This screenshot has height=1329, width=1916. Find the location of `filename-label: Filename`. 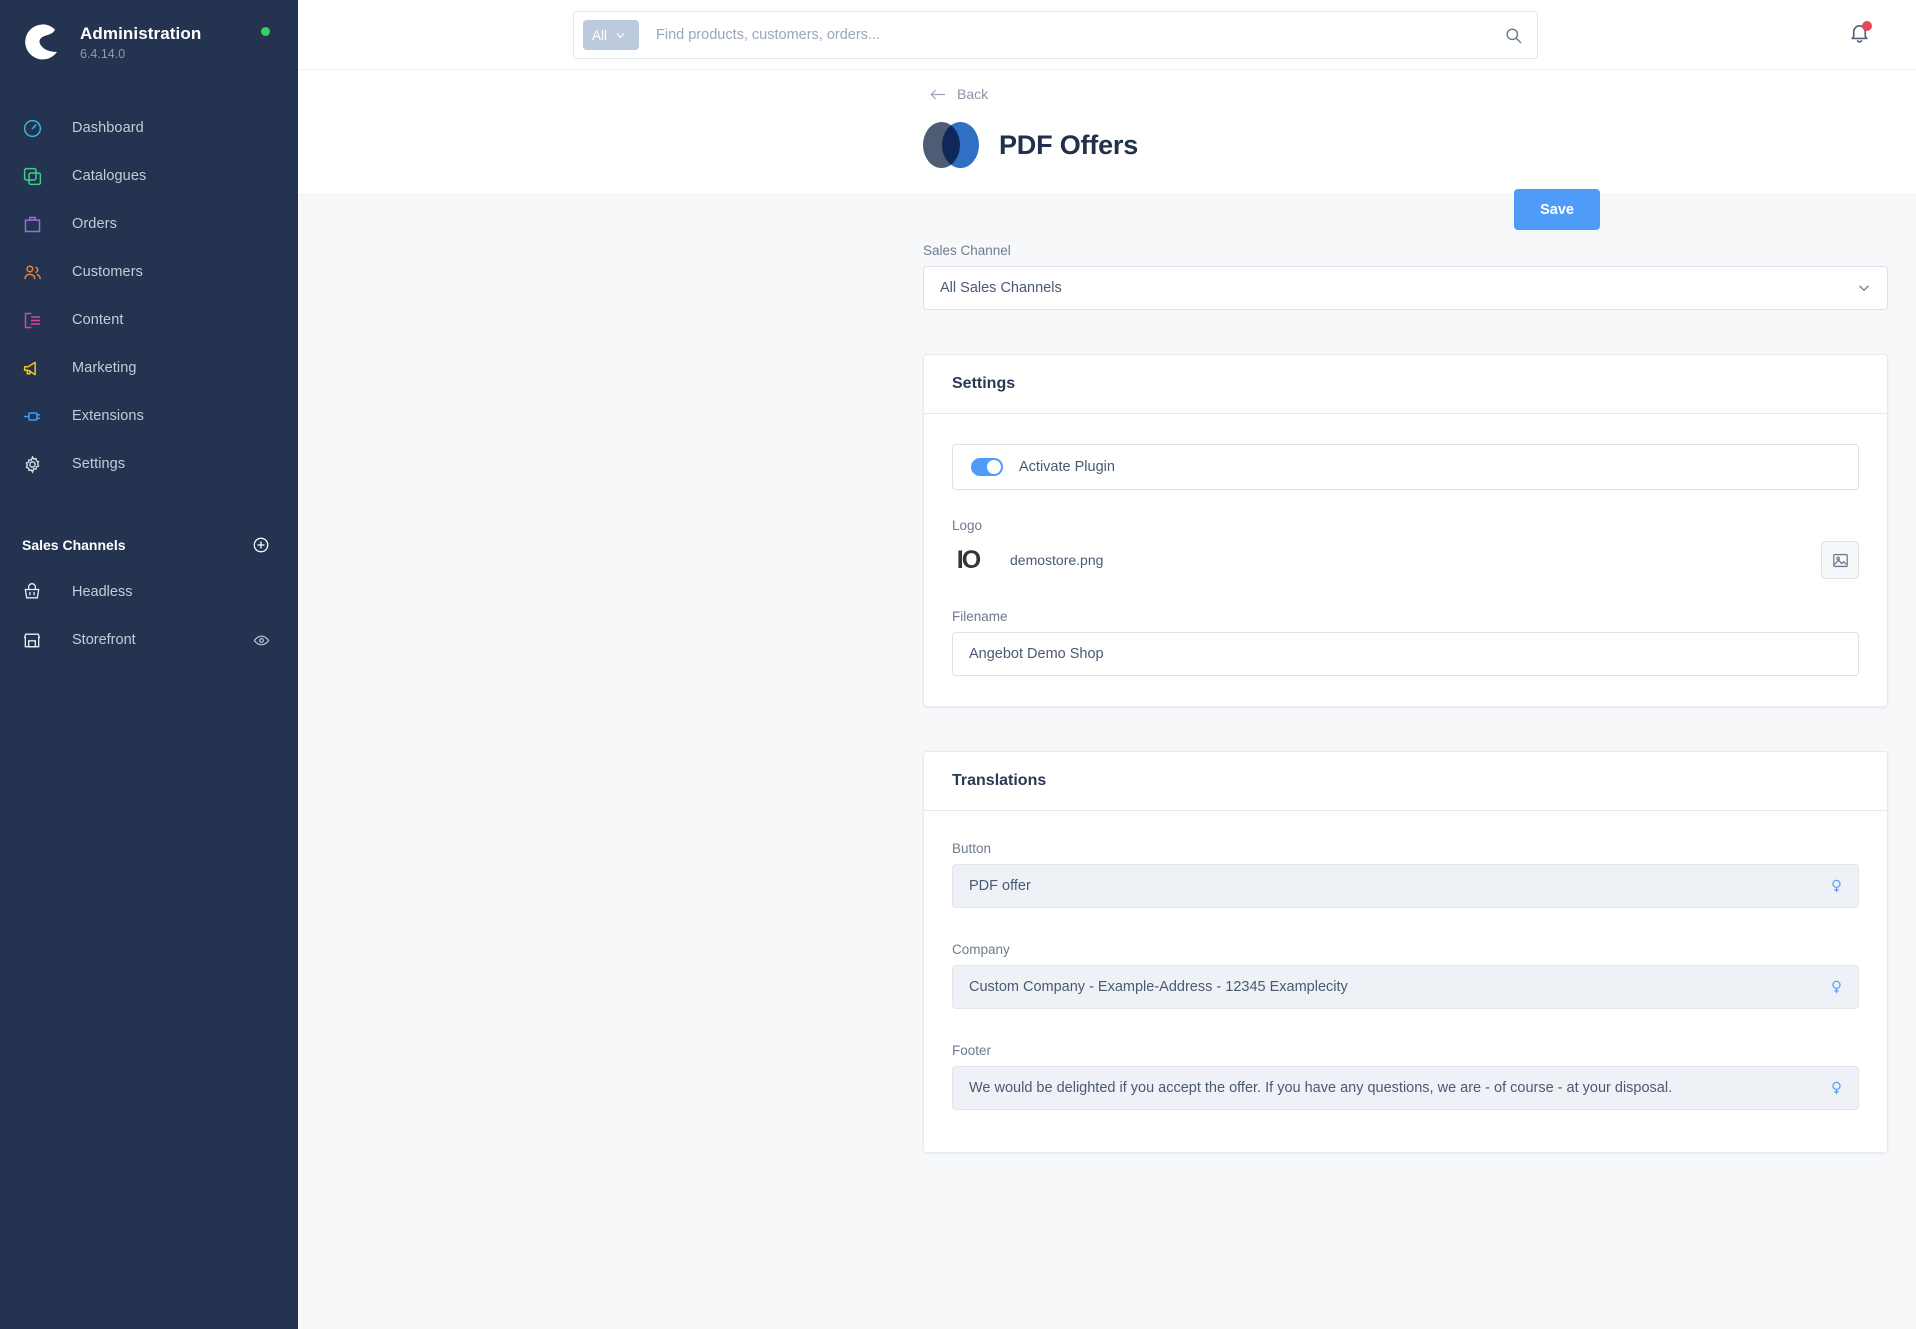

filename-label: Filename is located at coordinates (980, 616).